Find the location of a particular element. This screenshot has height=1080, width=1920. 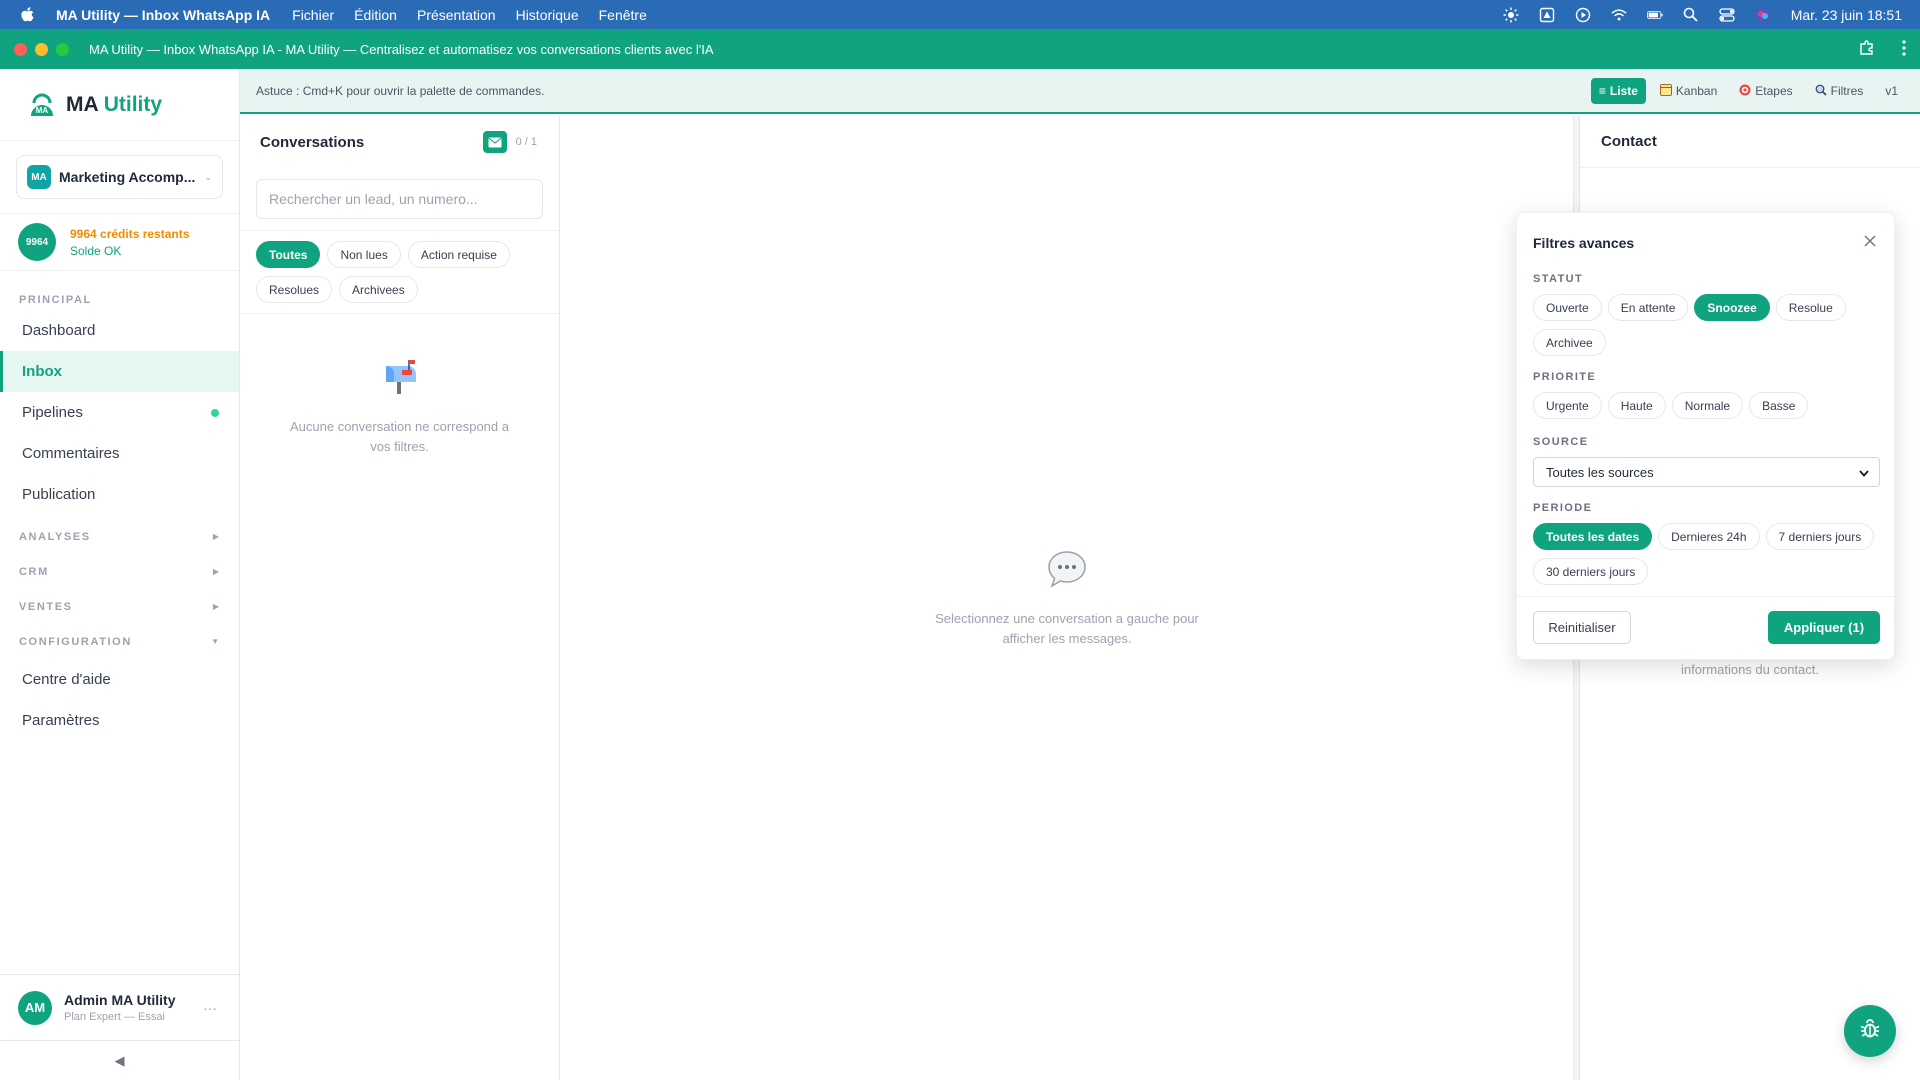

tab-toutes: Toutes is located at coordinates (288, 254).